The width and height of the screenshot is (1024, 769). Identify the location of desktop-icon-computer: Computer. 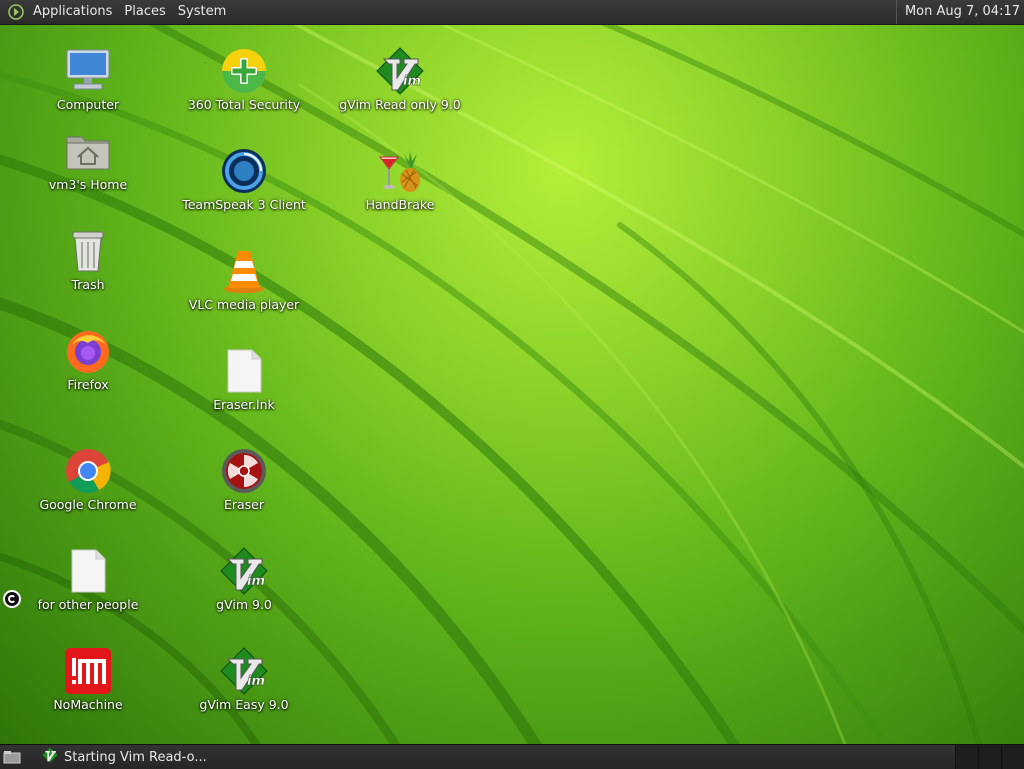
(88, 93).